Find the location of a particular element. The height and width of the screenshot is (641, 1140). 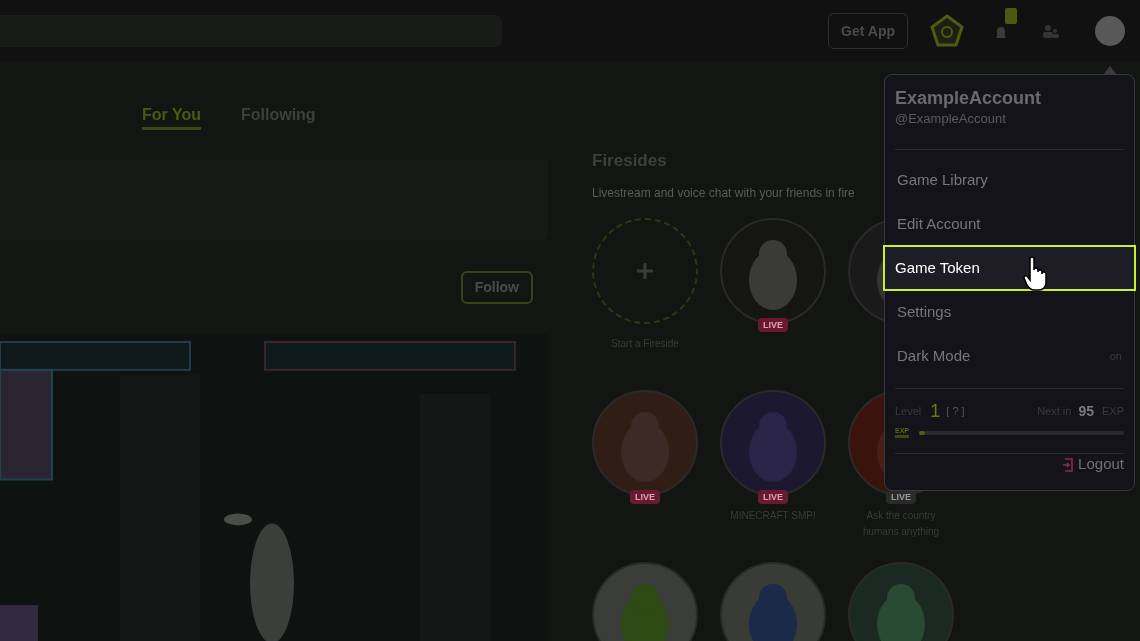

account-handle: @ExampleAccount is located at coordinates (951, 119).